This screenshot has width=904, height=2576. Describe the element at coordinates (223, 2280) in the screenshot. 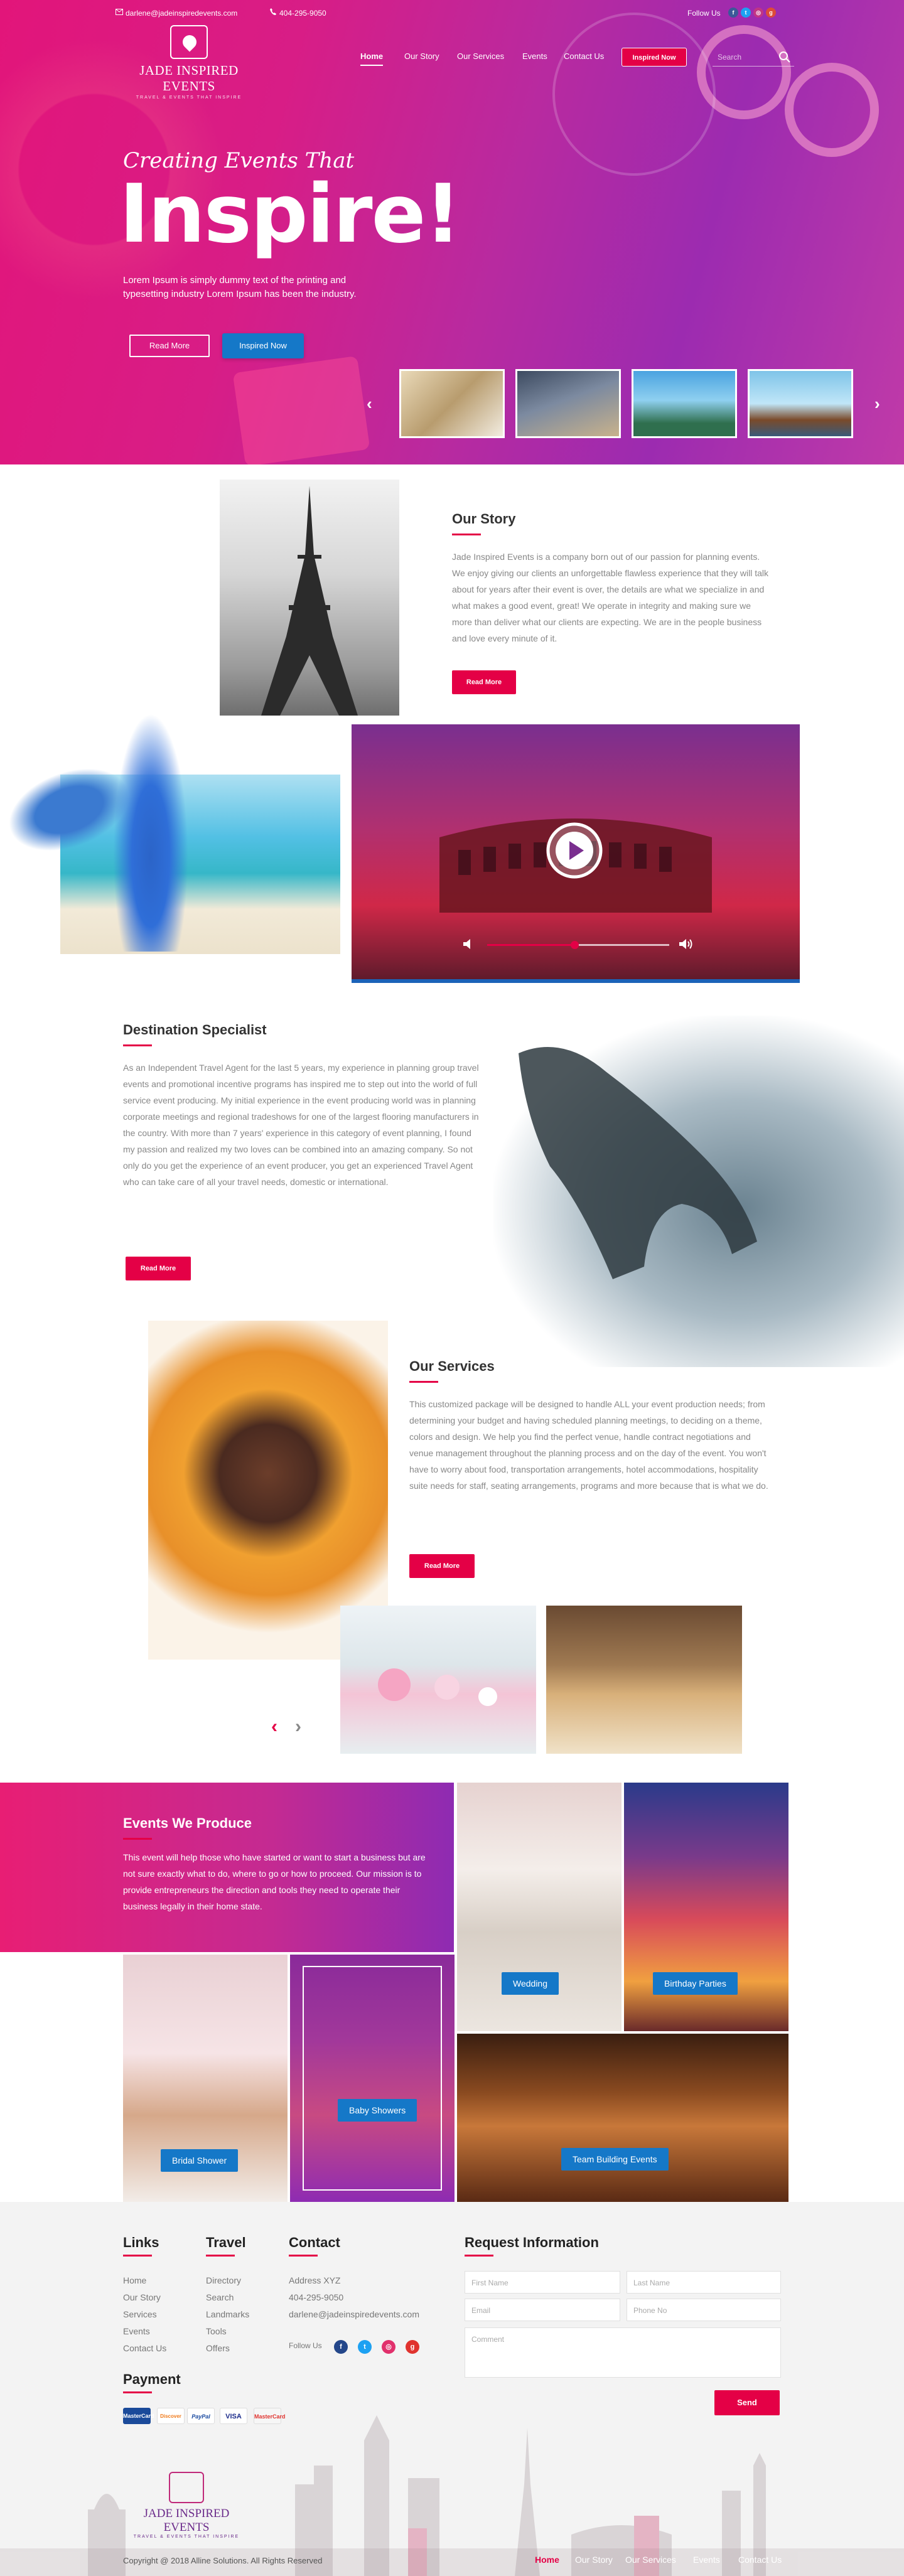

I see `footer-travel-directory: Directory` at that location.